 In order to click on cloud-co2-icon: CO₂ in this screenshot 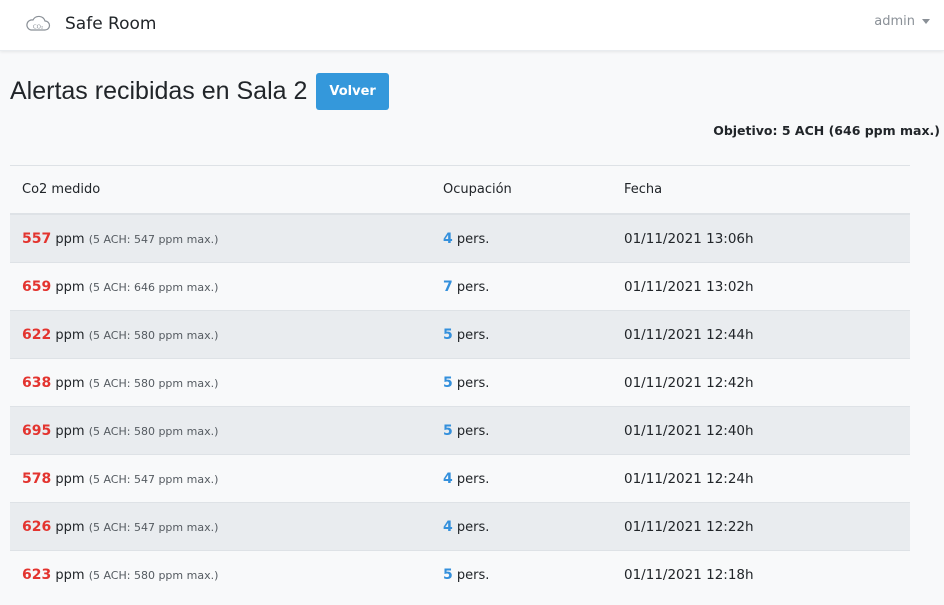, I will do `click(38, 23)`.